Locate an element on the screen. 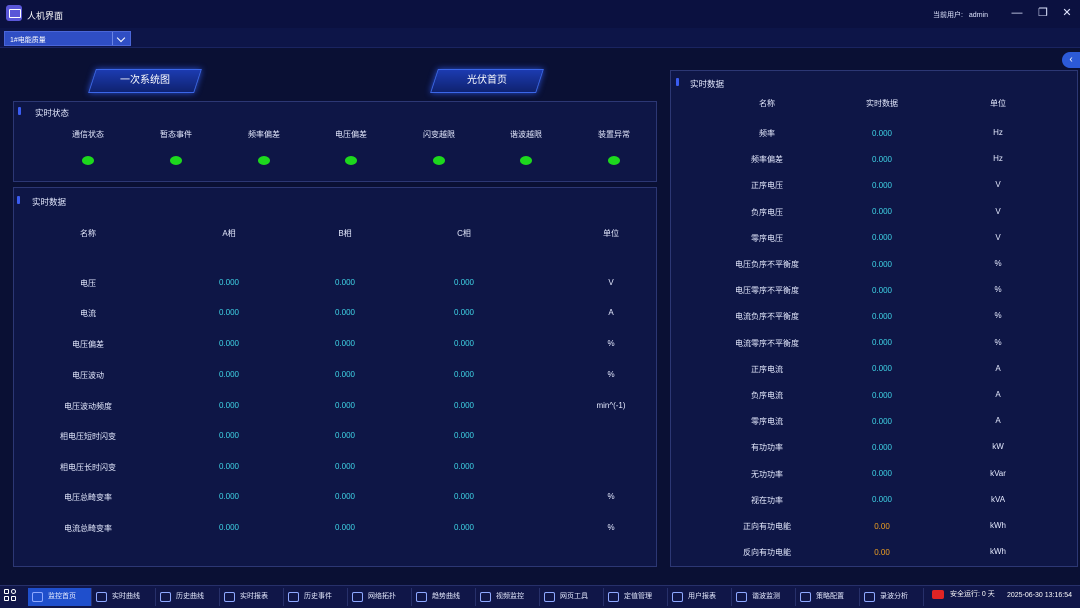 The width and height of the screenshot is (1080, 608). realtime-value: 0.00 is located at coordinates (882, 526).